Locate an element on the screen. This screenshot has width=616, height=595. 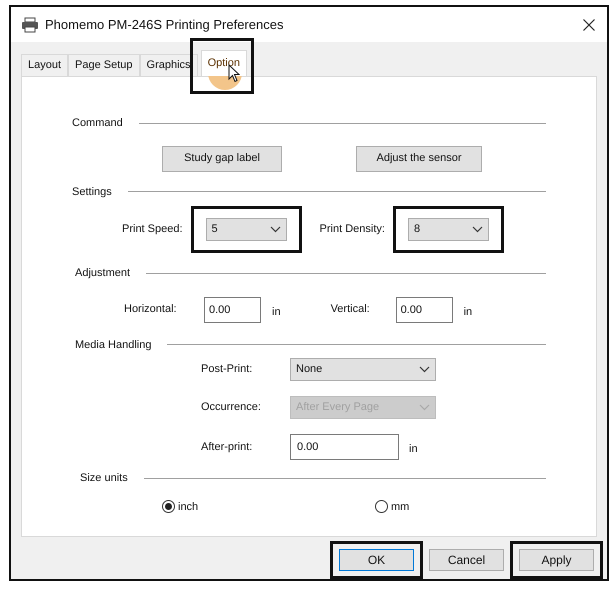
field-label: After-print: is located at coordinates (227, 447).